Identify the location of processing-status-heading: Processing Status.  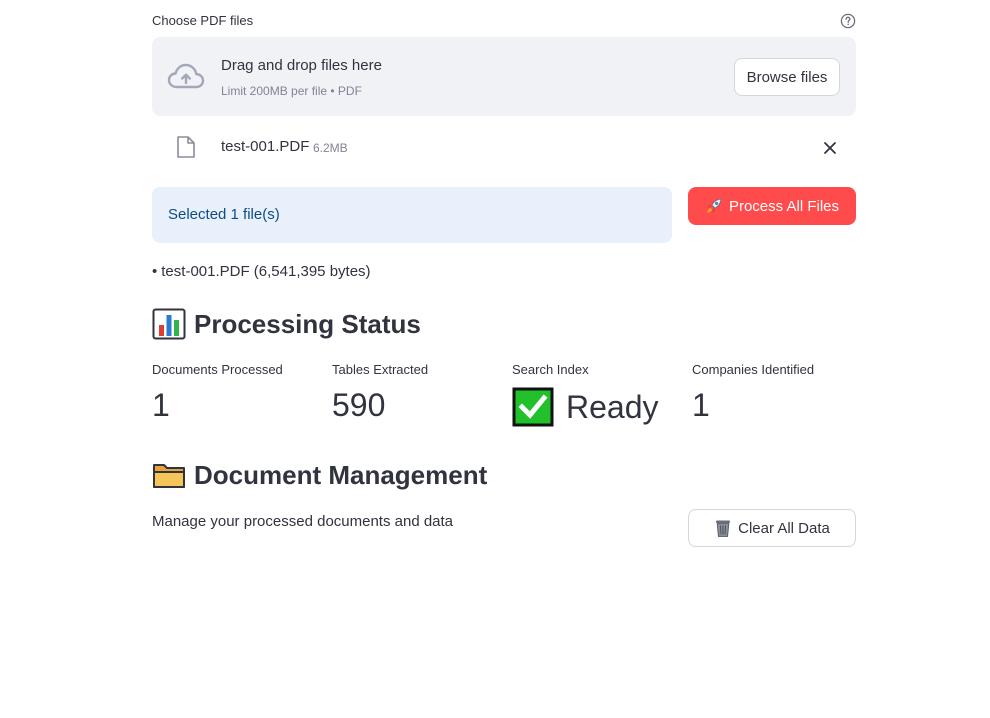
(286, 324).